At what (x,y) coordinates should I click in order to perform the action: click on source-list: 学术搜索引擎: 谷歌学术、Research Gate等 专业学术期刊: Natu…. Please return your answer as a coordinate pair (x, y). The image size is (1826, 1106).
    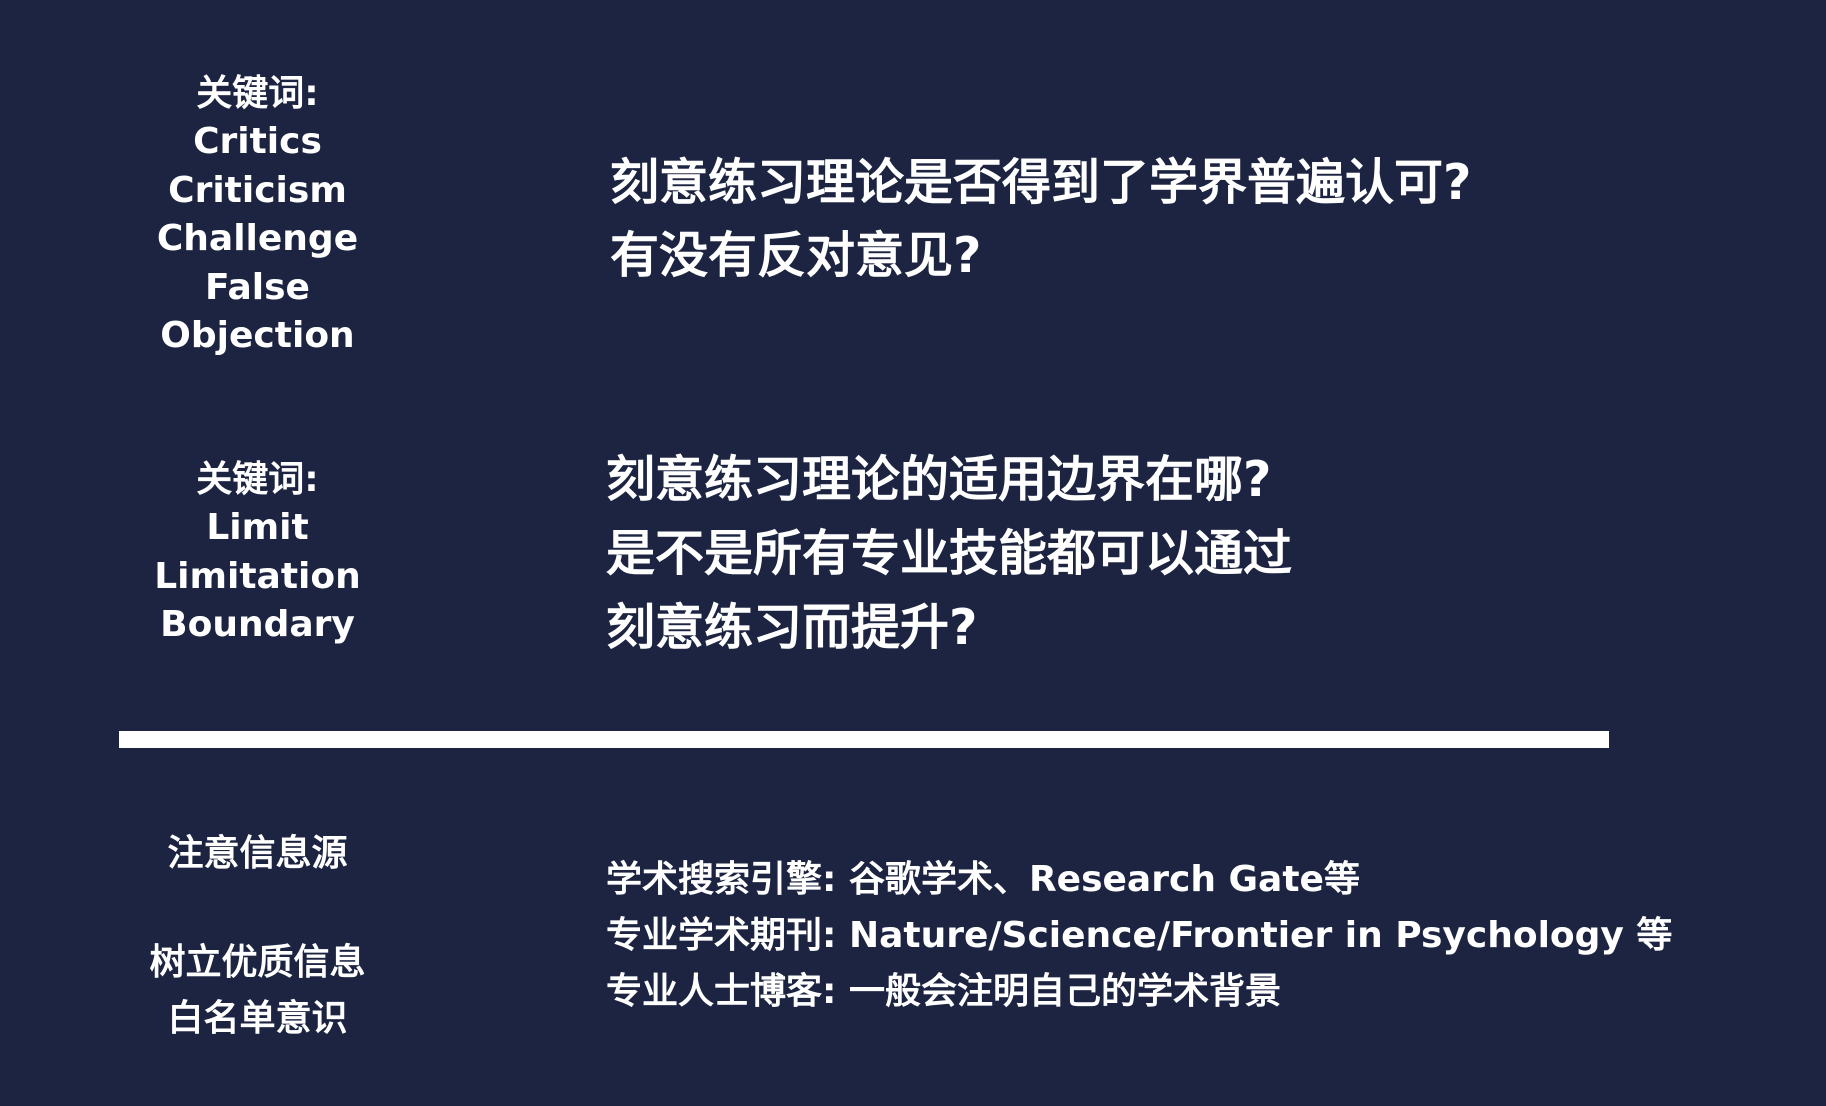
    Looking at the image, I should click on (1139, 936).